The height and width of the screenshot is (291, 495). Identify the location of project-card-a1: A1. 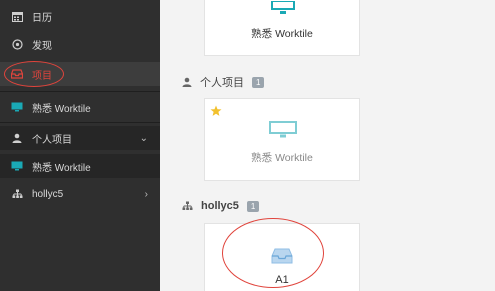
(282, 257).